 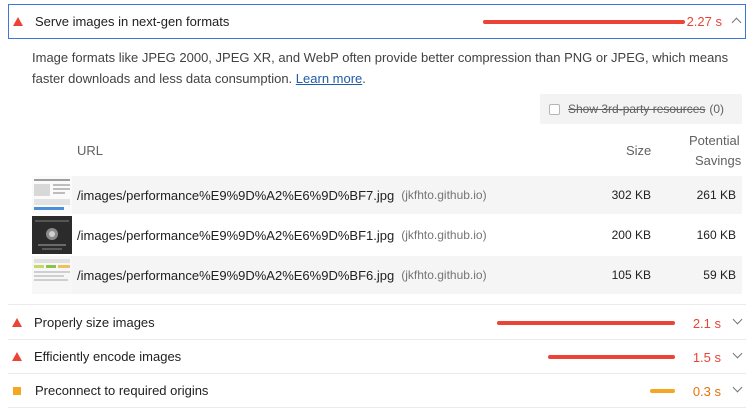 What do you see at coordinates (631, 235) in the screenshot?
I see `resource-size: 200 KB` at bounding box center [631, 235].